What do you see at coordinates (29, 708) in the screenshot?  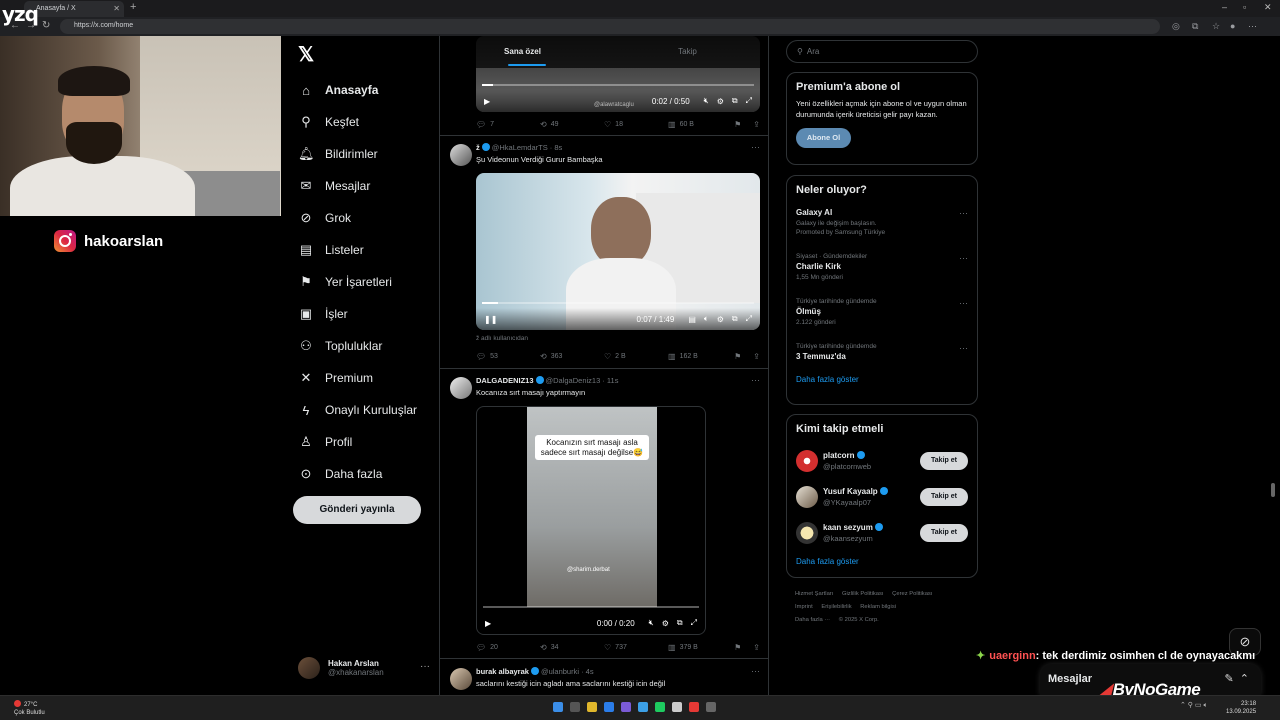 I see `weather-widget: 27°C Çok Bulutlu` at bounding box center [29, 708].